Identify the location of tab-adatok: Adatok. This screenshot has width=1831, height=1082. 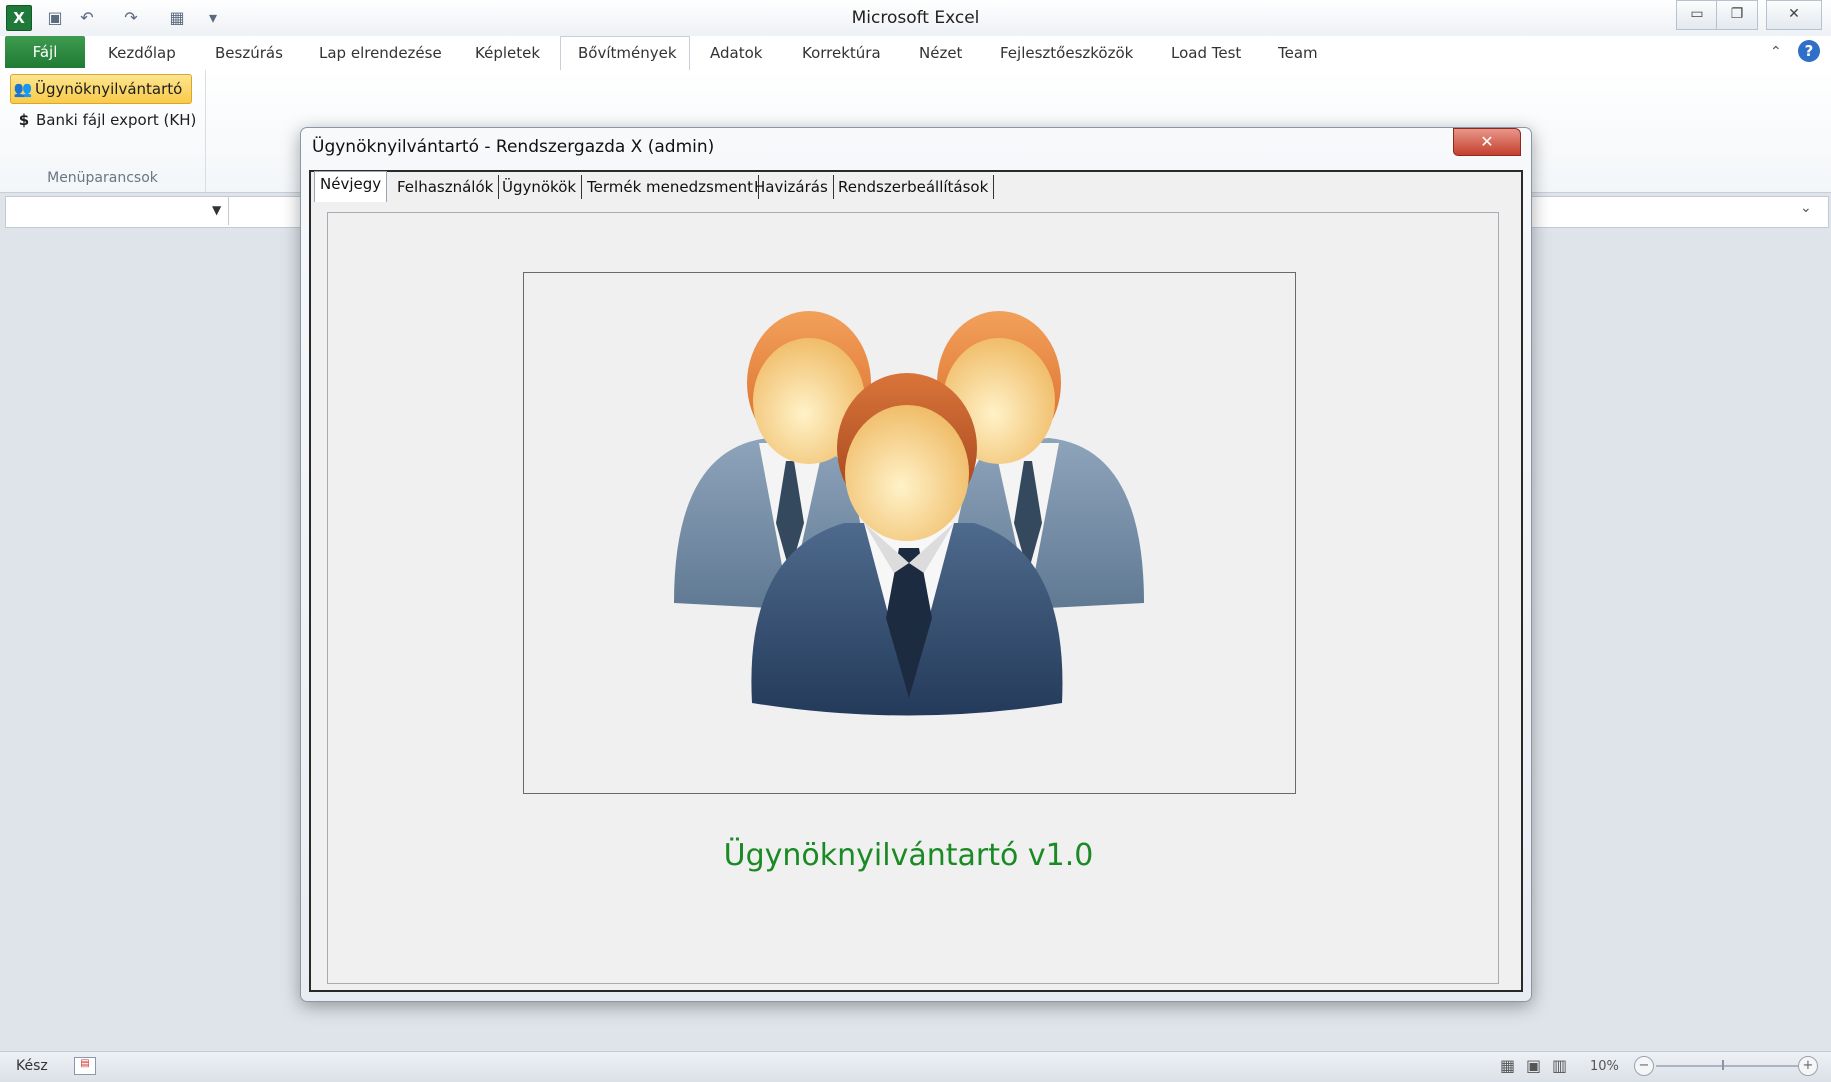
(736, 53).